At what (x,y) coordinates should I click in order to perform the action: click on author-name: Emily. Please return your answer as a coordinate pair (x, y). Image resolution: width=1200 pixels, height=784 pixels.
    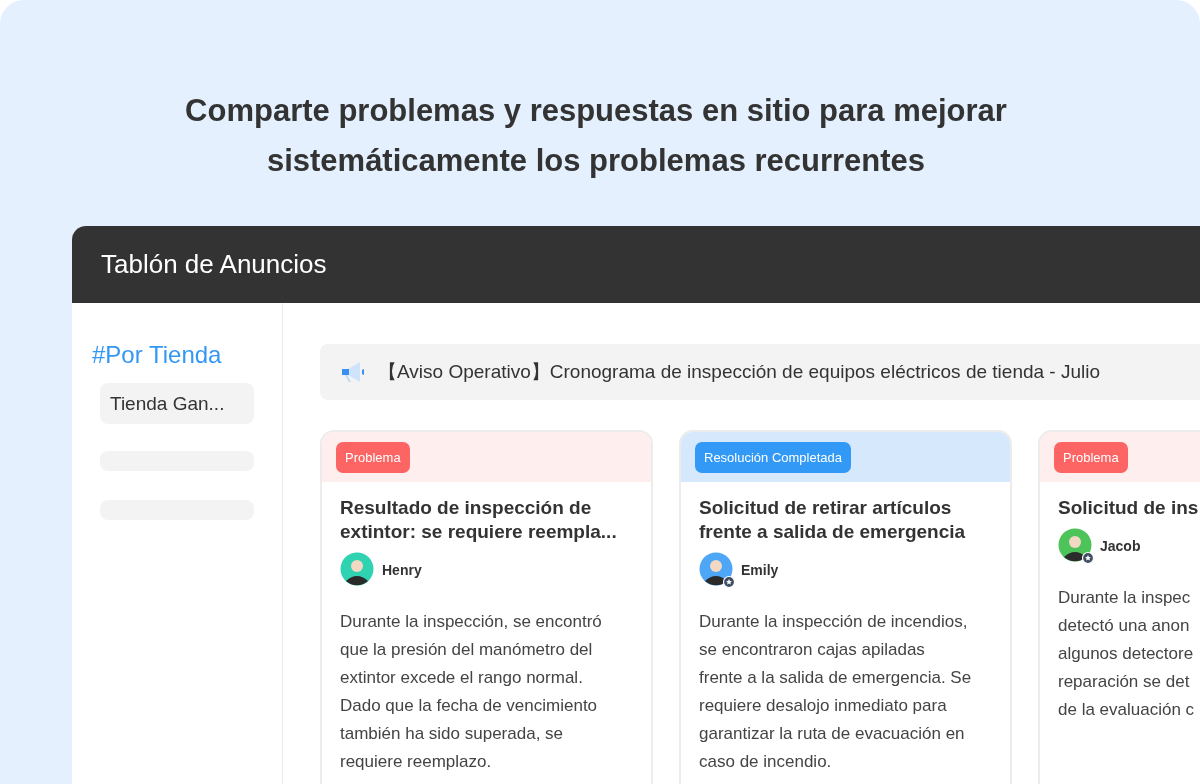
    Looking at the image, I should click on (760, 570).